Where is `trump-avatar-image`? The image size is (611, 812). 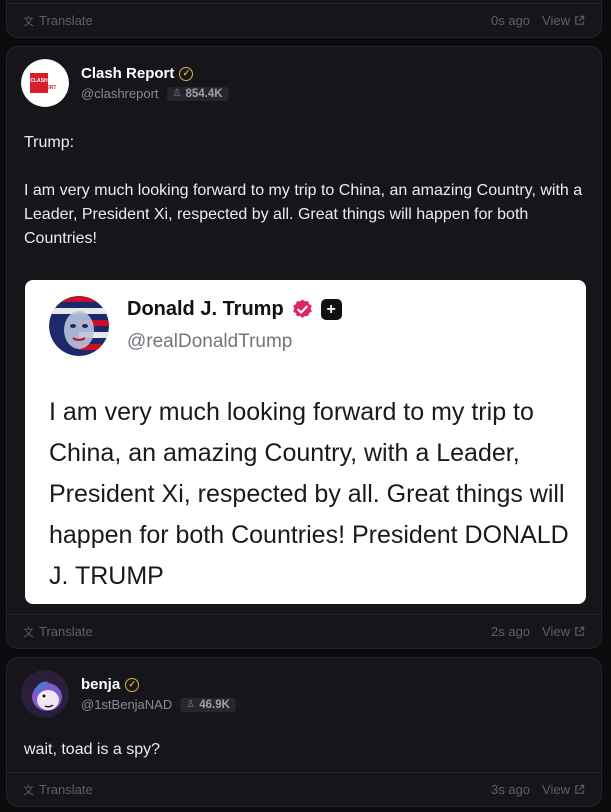 trump-avatar-image is located at coordinates (79, 326).